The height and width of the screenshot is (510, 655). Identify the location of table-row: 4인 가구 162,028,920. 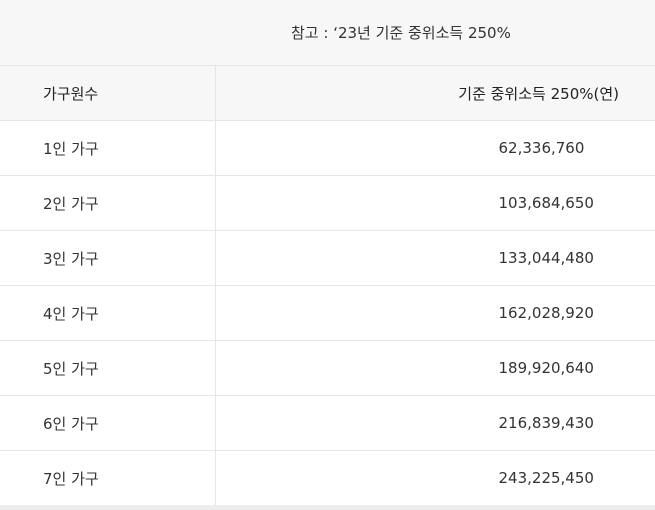
(327, 313).